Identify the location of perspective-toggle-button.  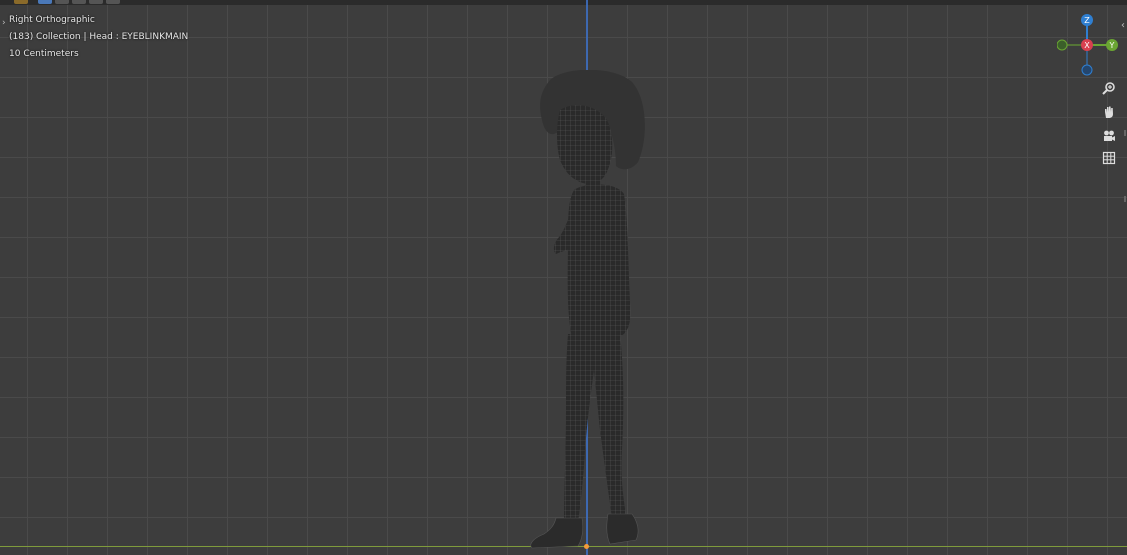
(1109, 158).